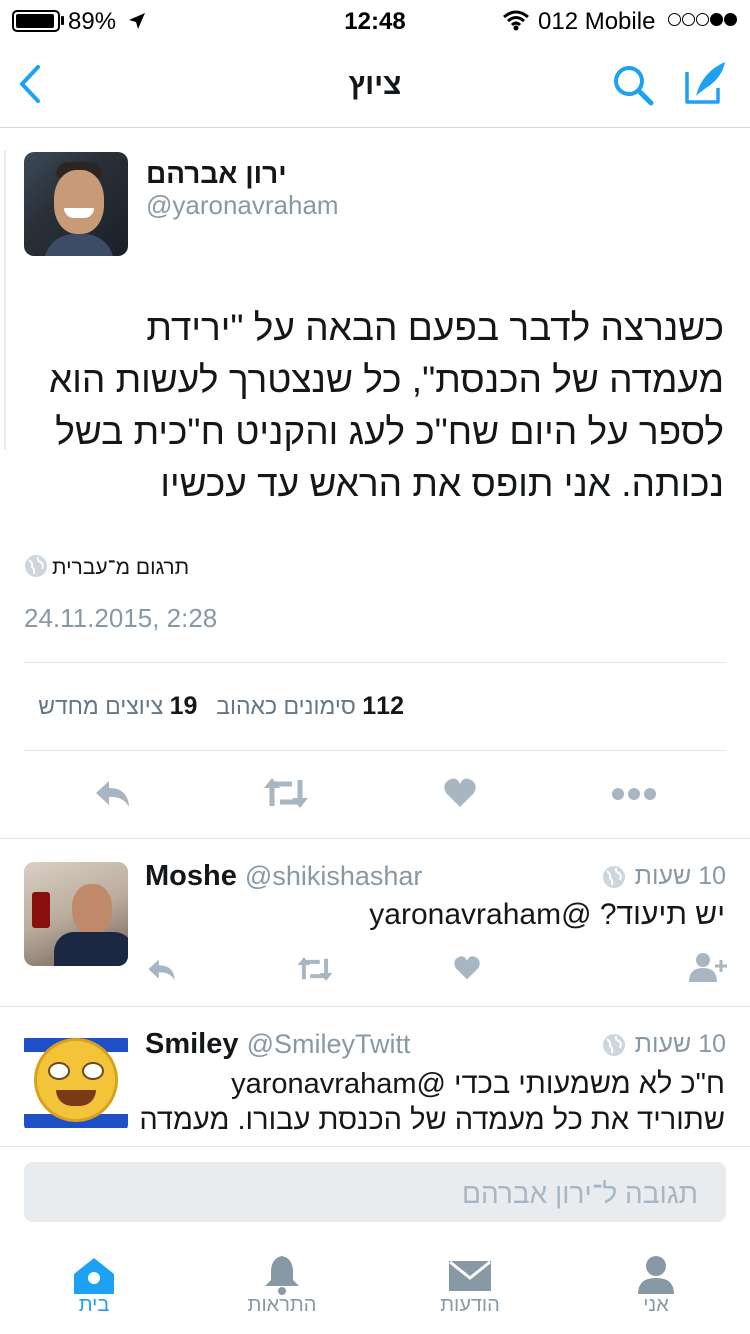 This screenshot has height=1334, width=750. Describe the element at coordinates (442, 483) in the screenshot. I see `tweet-line: נכותה. אני תופס את הראש עד עכשיו` at that location.